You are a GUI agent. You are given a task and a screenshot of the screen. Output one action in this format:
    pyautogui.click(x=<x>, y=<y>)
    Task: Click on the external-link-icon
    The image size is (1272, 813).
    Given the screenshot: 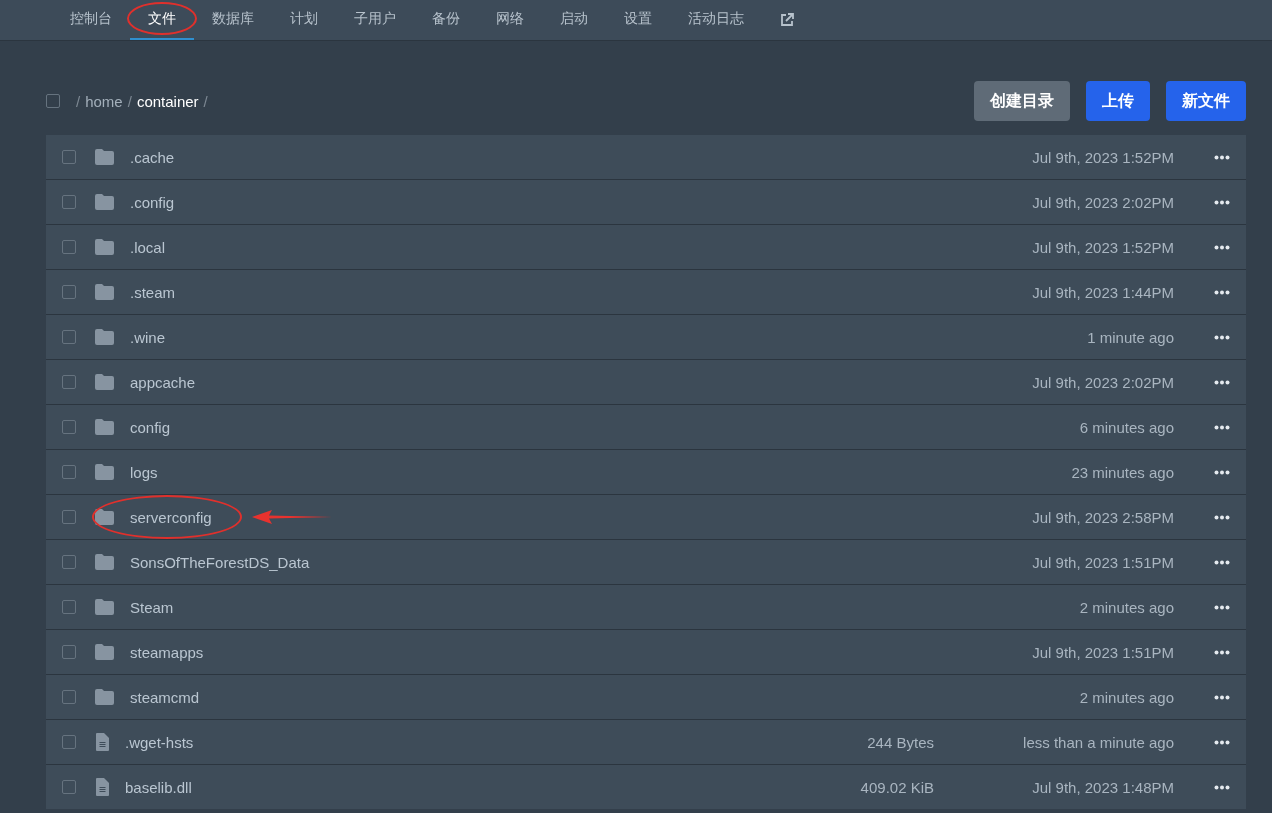 What is the action you would take?
    pyautogui.click(x=787, y=20)
    